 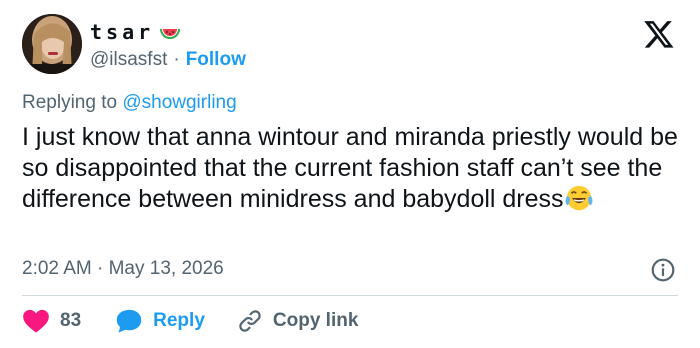 What do you see at coordinates (179, 320) in the screenshot?
I see `reply-label: Reply` at bounding box center [179, 320].